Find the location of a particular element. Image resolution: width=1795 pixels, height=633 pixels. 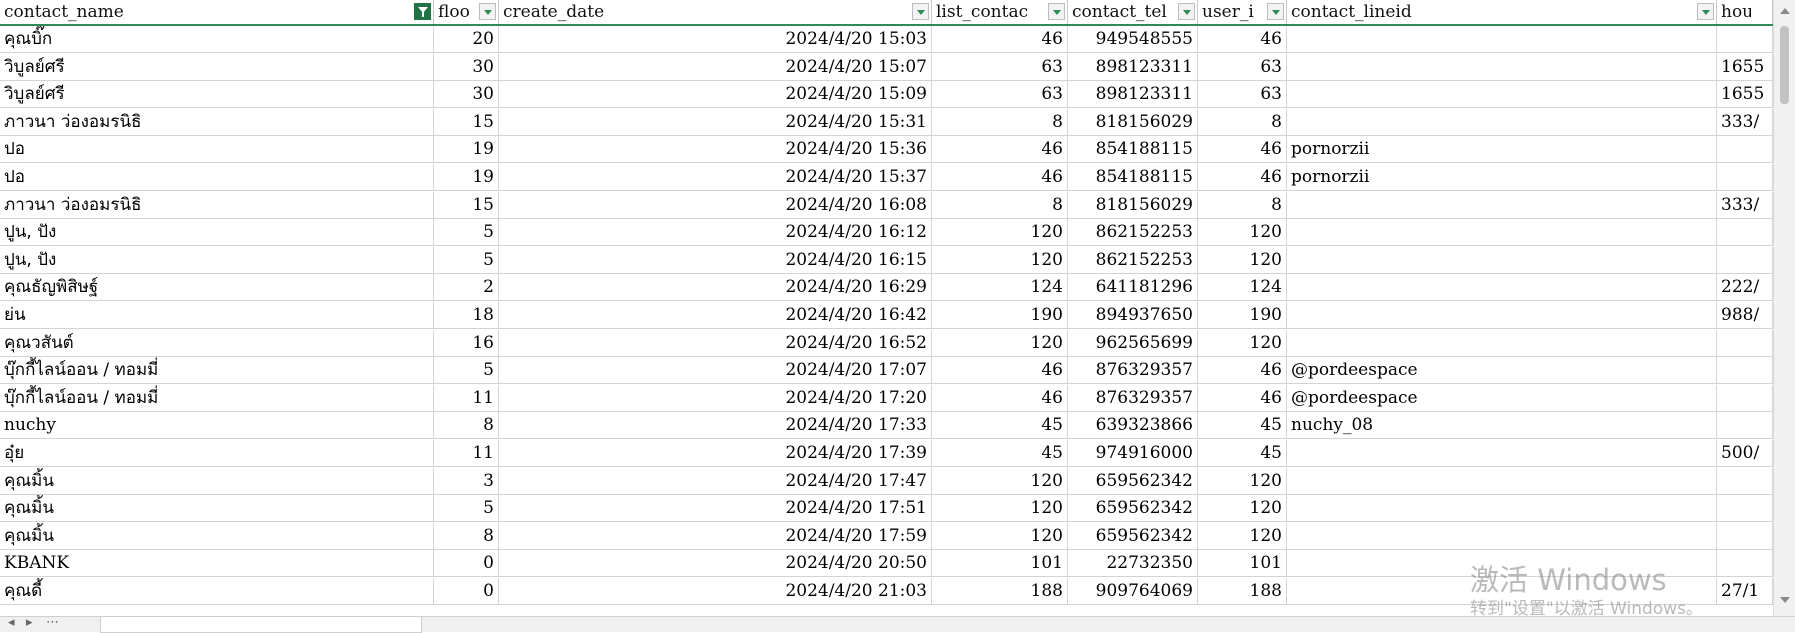

cell-contact-tel: 909764069 is located at coordinates (1133, 591).